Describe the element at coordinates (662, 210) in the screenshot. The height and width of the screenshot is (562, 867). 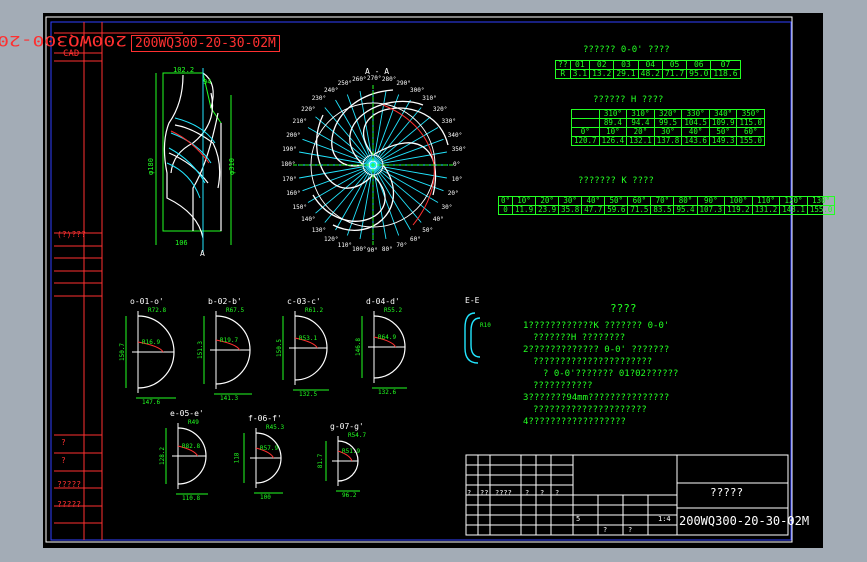
I see `k-table-cell: 83.5` at that location.